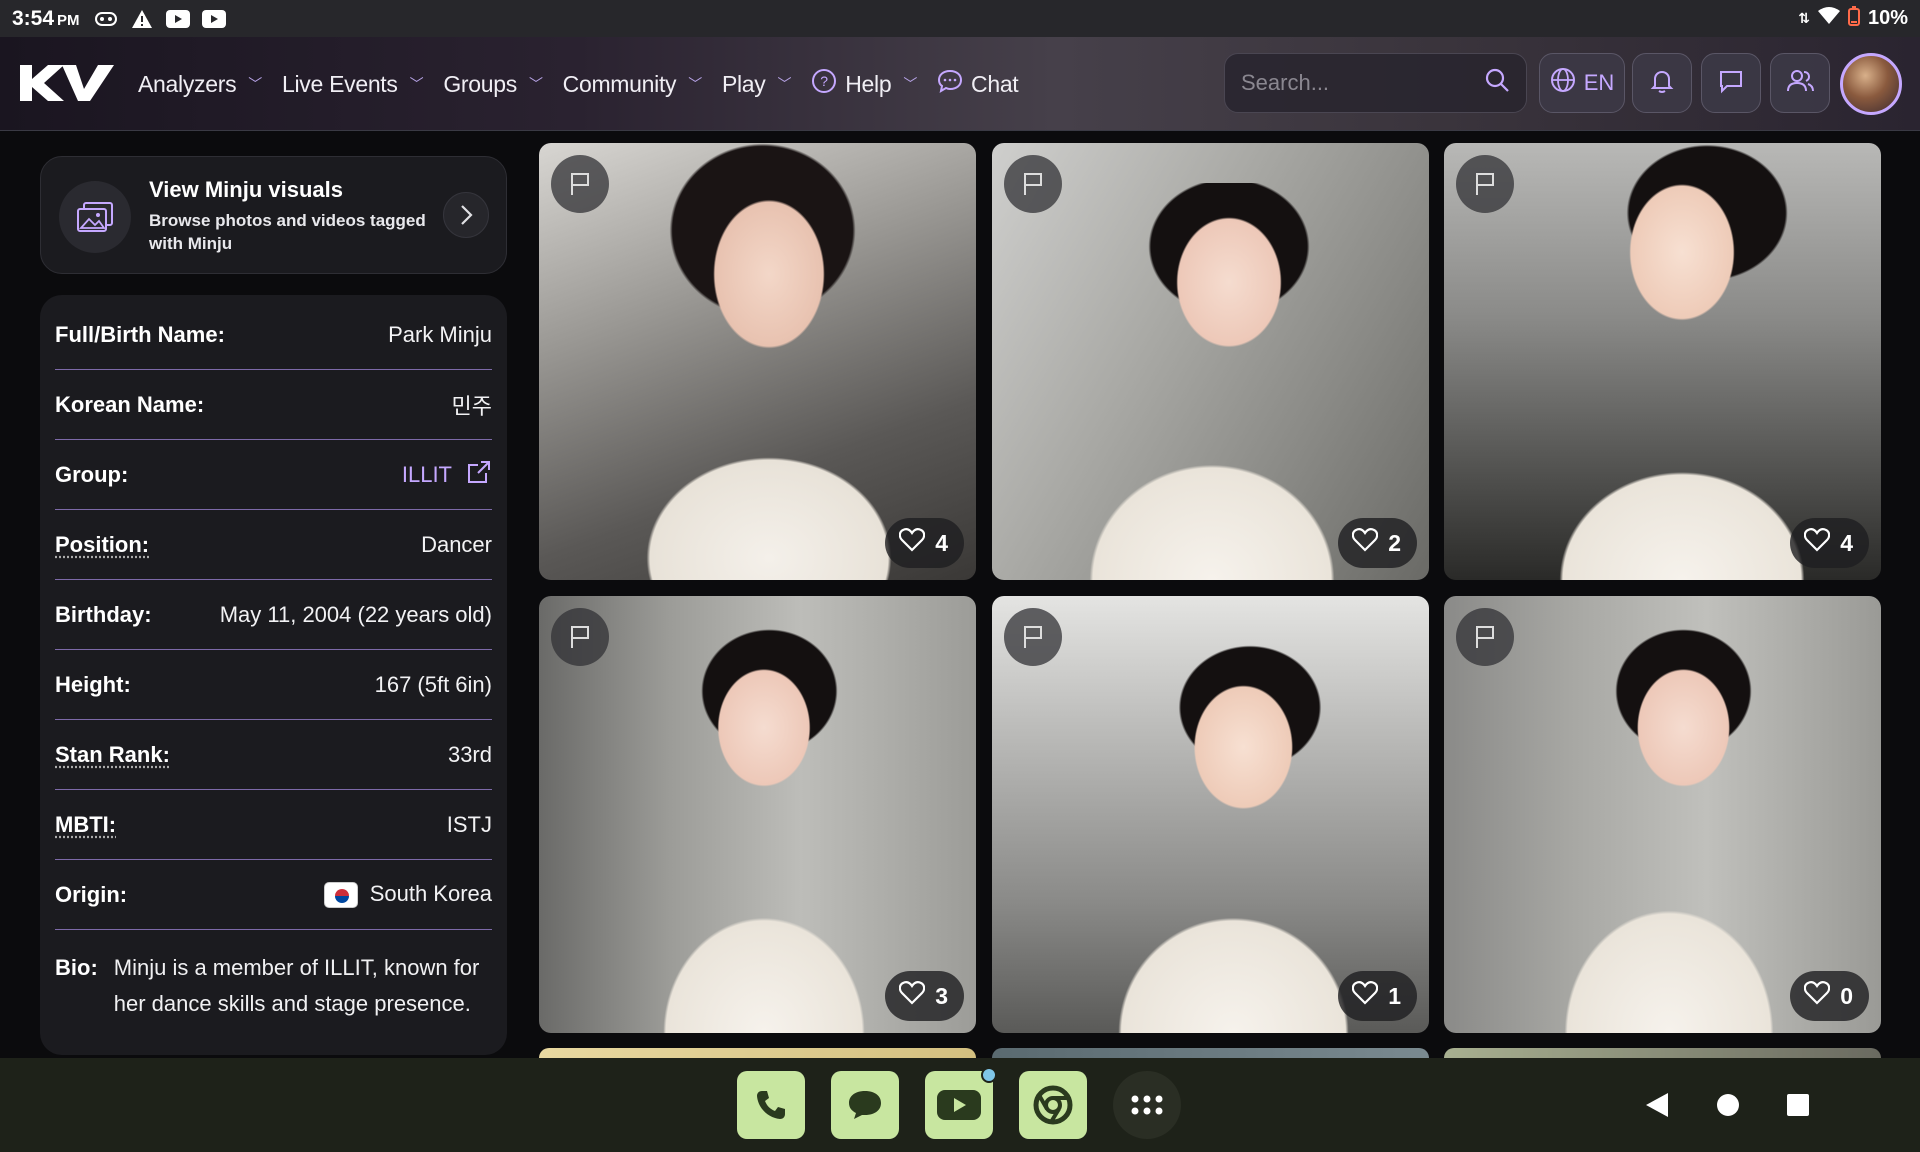 The width and height of the screenshot is (1920, 1152). I want to click on mbti-value: ISTJ, so click(469, 824).